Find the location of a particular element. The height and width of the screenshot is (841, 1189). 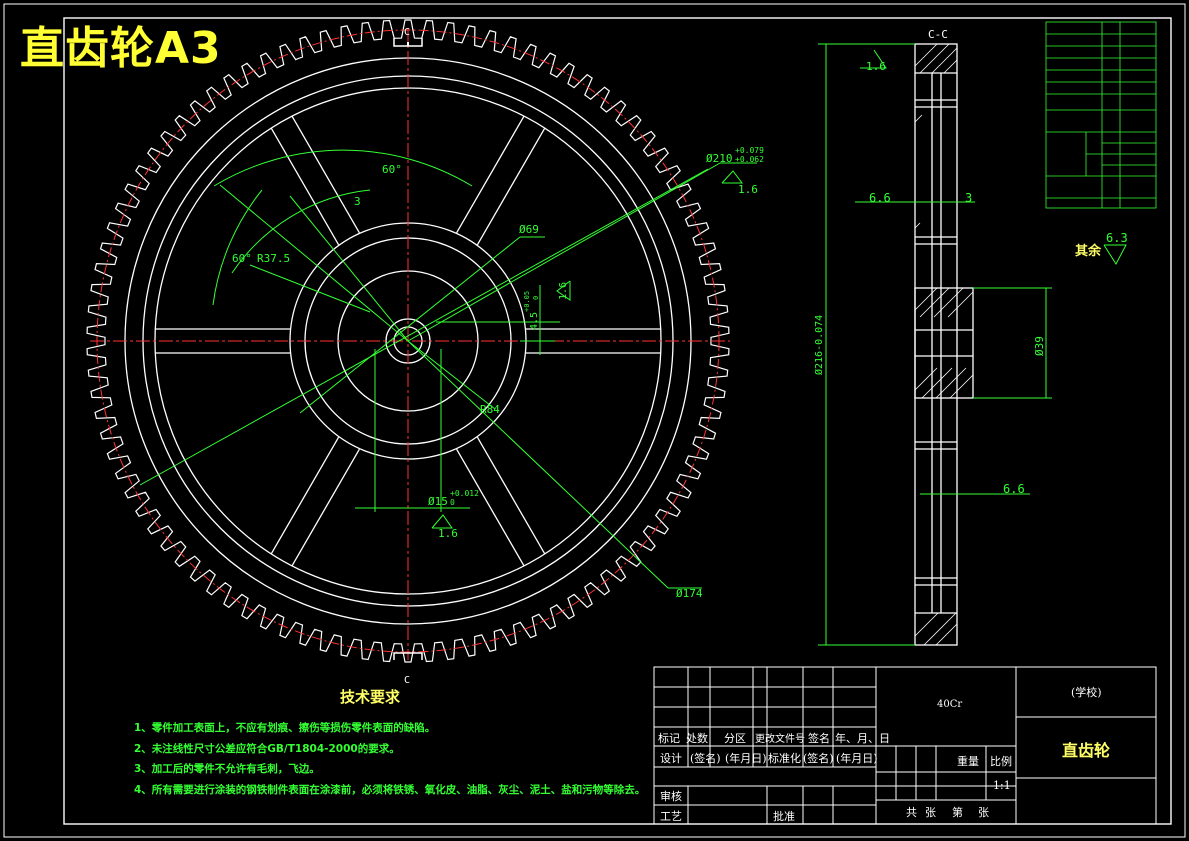

school-label: (学校) is located at coordinates (1086, 692).